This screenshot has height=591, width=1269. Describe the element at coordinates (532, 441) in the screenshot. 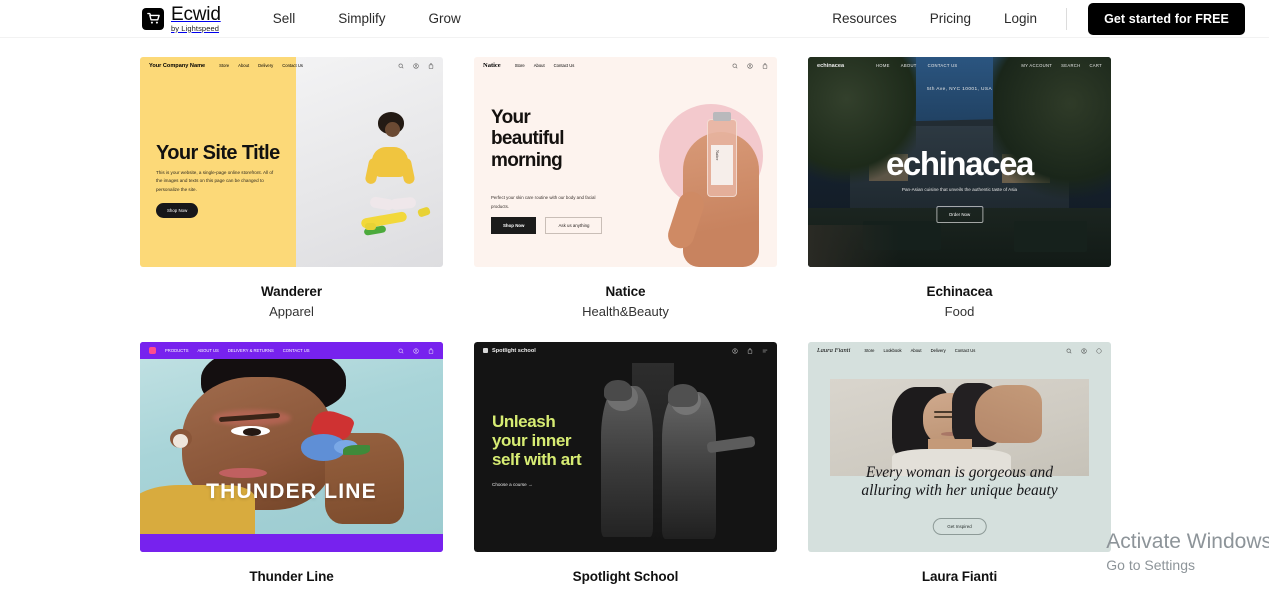

I see `preview-heading-line-2: your inner` at that location.